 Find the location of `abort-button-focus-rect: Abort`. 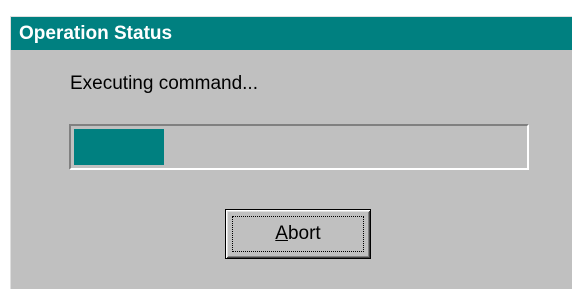

abort-button-focus-rect: Abort is located at coordinates (298, 234).